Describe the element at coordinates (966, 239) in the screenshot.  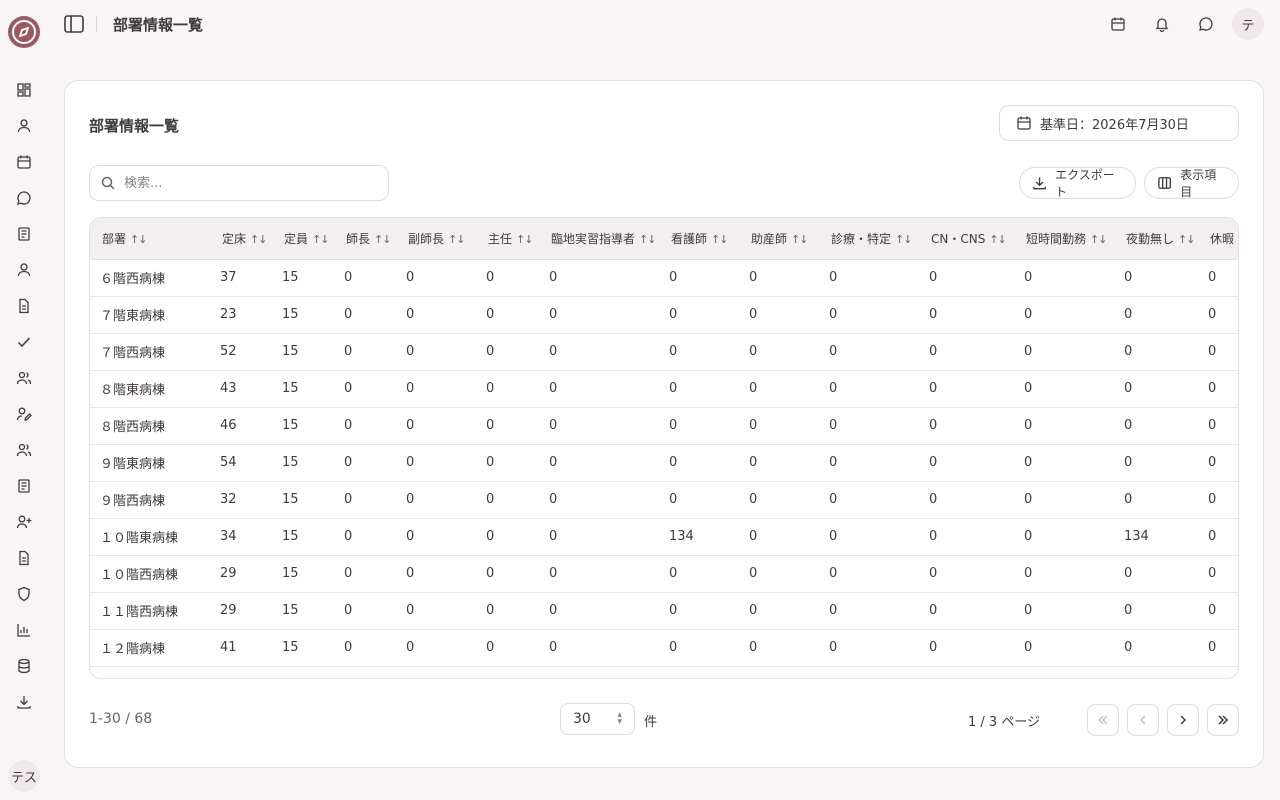
I see `column-header: CN・CNS ↑↓` at that location.